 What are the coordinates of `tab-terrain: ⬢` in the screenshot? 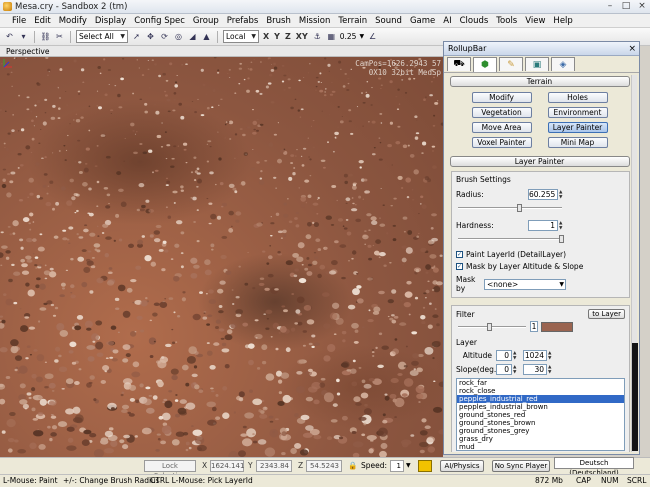 It's located at (485, 64).